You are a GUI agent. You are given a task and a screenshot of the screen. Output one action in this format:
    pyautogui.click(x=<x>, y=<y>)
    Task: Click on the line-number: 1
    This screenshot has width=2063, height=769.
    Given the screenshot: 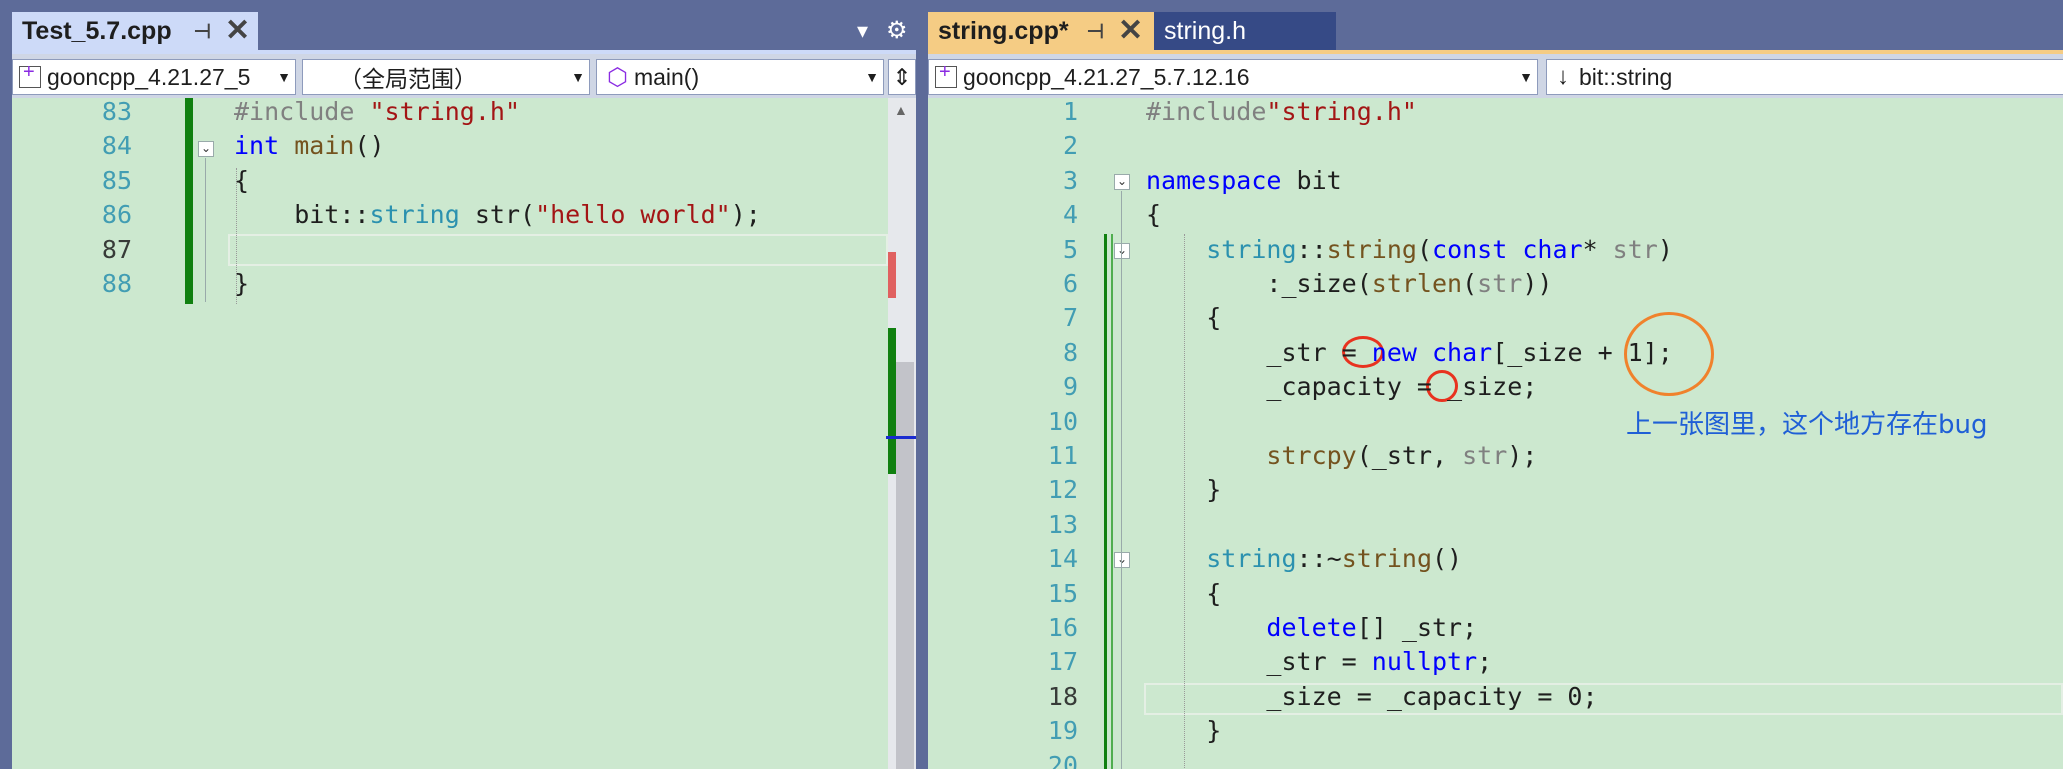 What is the action you would take?
    pyautogui.click(x=1070, y=111)
    